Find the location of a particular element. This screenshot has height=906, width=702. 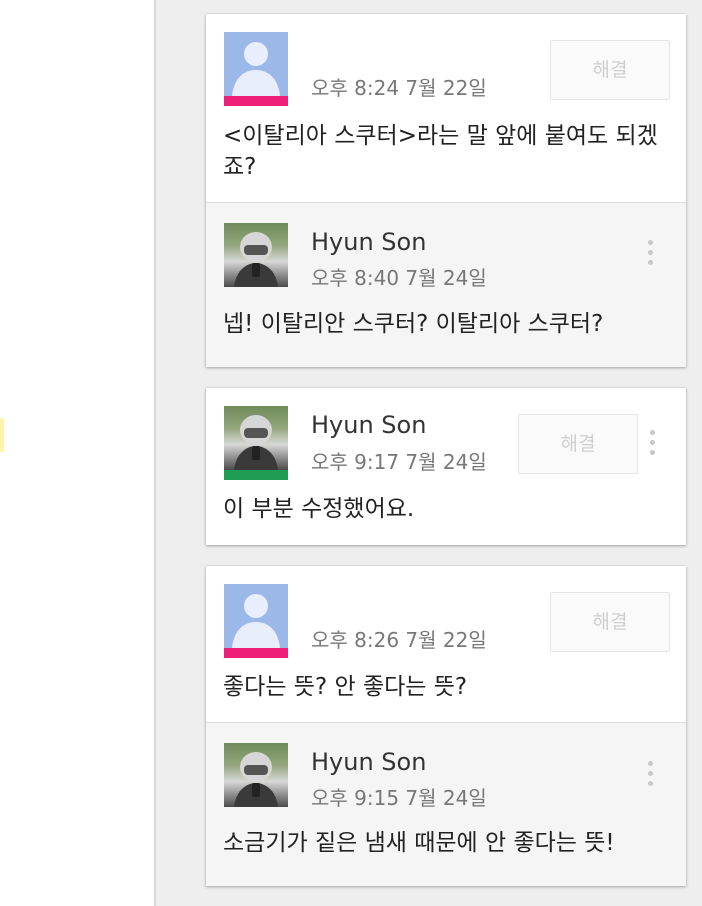

comment: 오후 8:26 7월 22일 해결 좋다는 뜻? 안 좋다는 뜻? is located at coordinates (446, 644).